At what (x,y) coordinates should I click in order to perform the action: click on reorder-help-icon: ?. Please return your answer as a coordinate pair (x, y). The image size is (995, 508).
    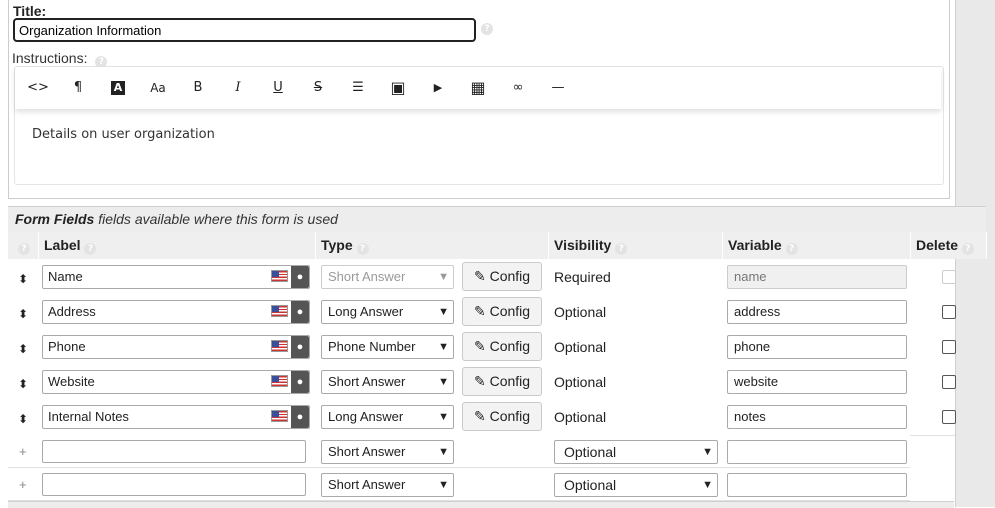
    Looking at the image, I should click on (24, 249).